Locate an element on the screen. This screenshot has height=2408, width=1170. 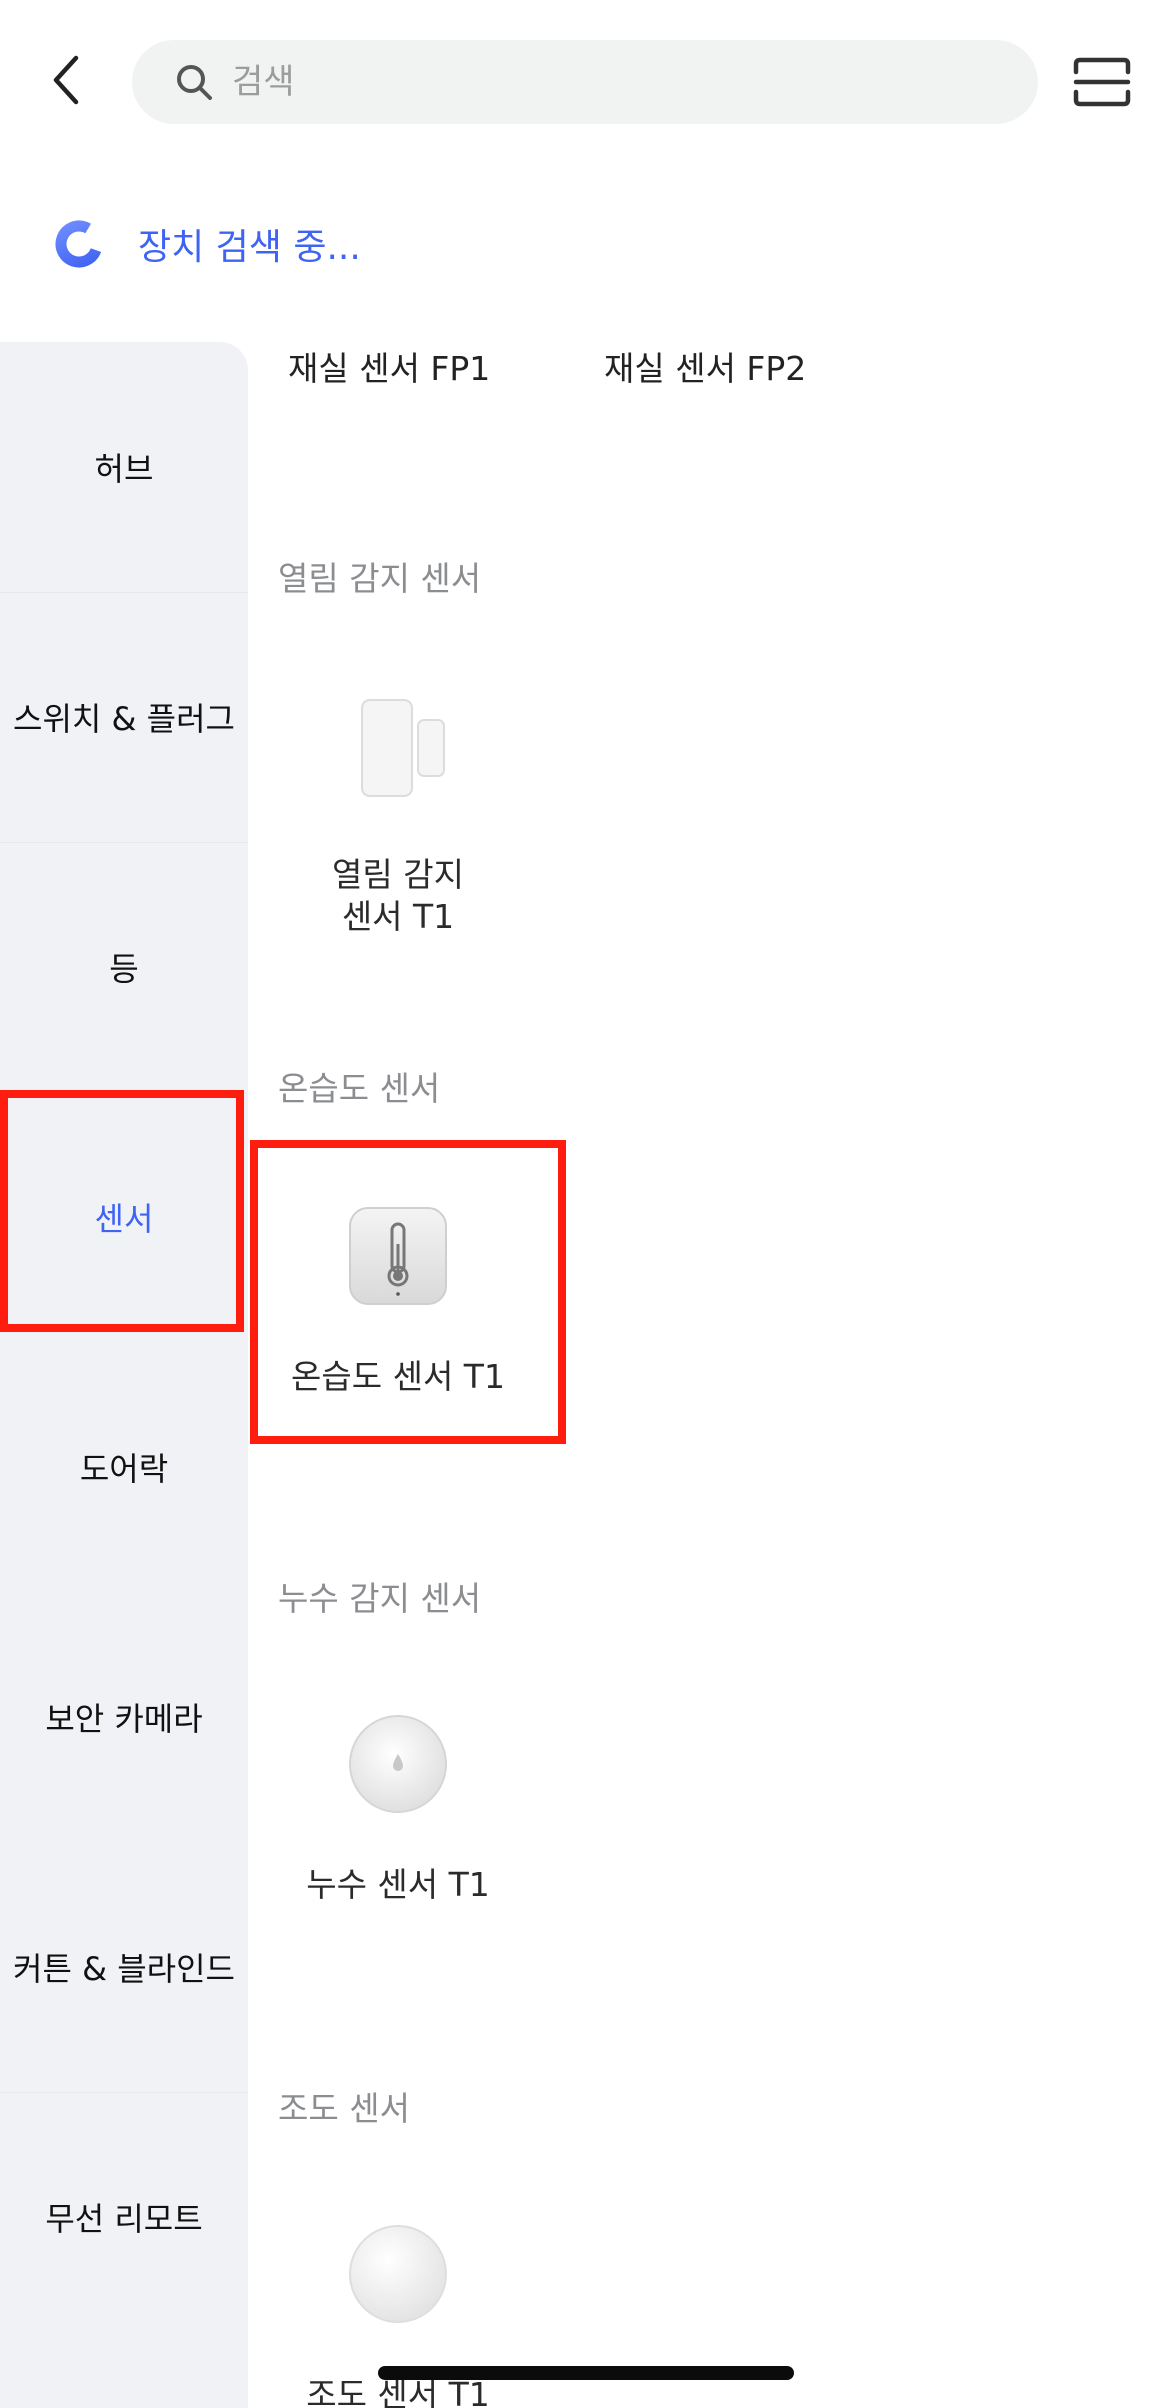
sidebar-item-curtain-blind: 커튼 & 블라인드 is located at coordinates (124, 1967).